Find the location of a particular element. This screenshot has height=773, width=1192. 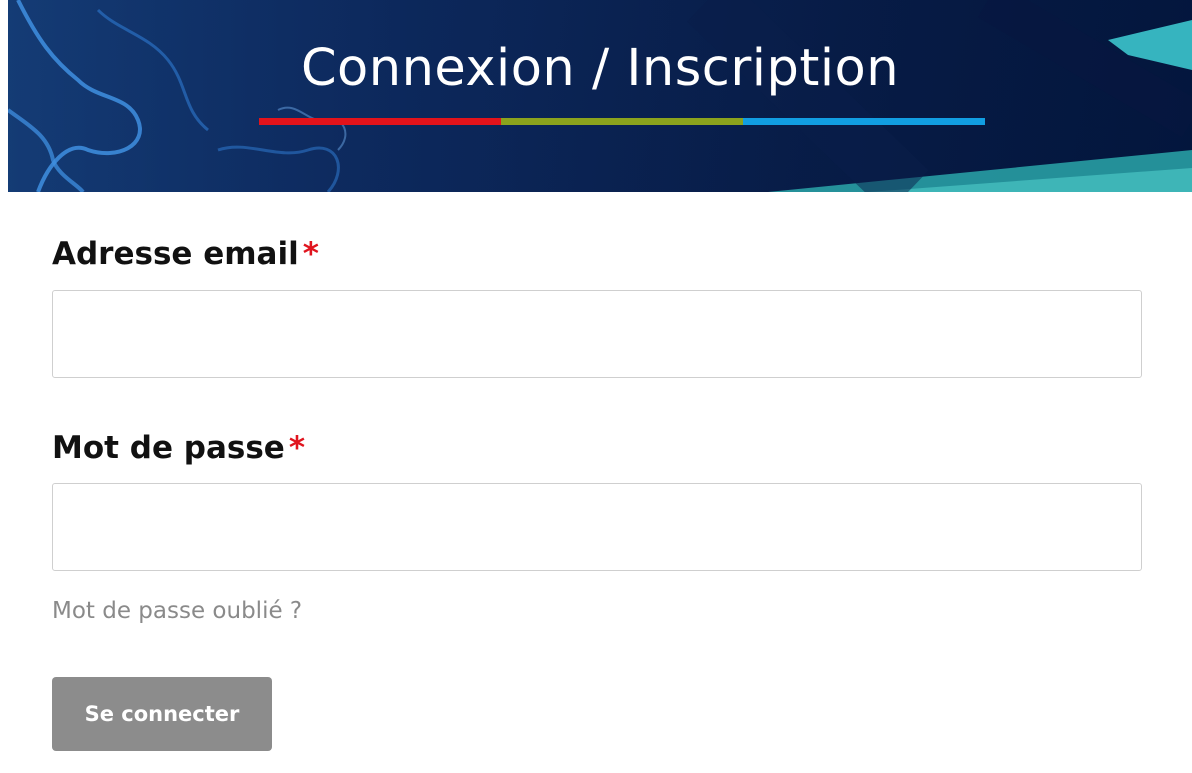

email-label: Adresse email * is located at coordinates (185, 254).